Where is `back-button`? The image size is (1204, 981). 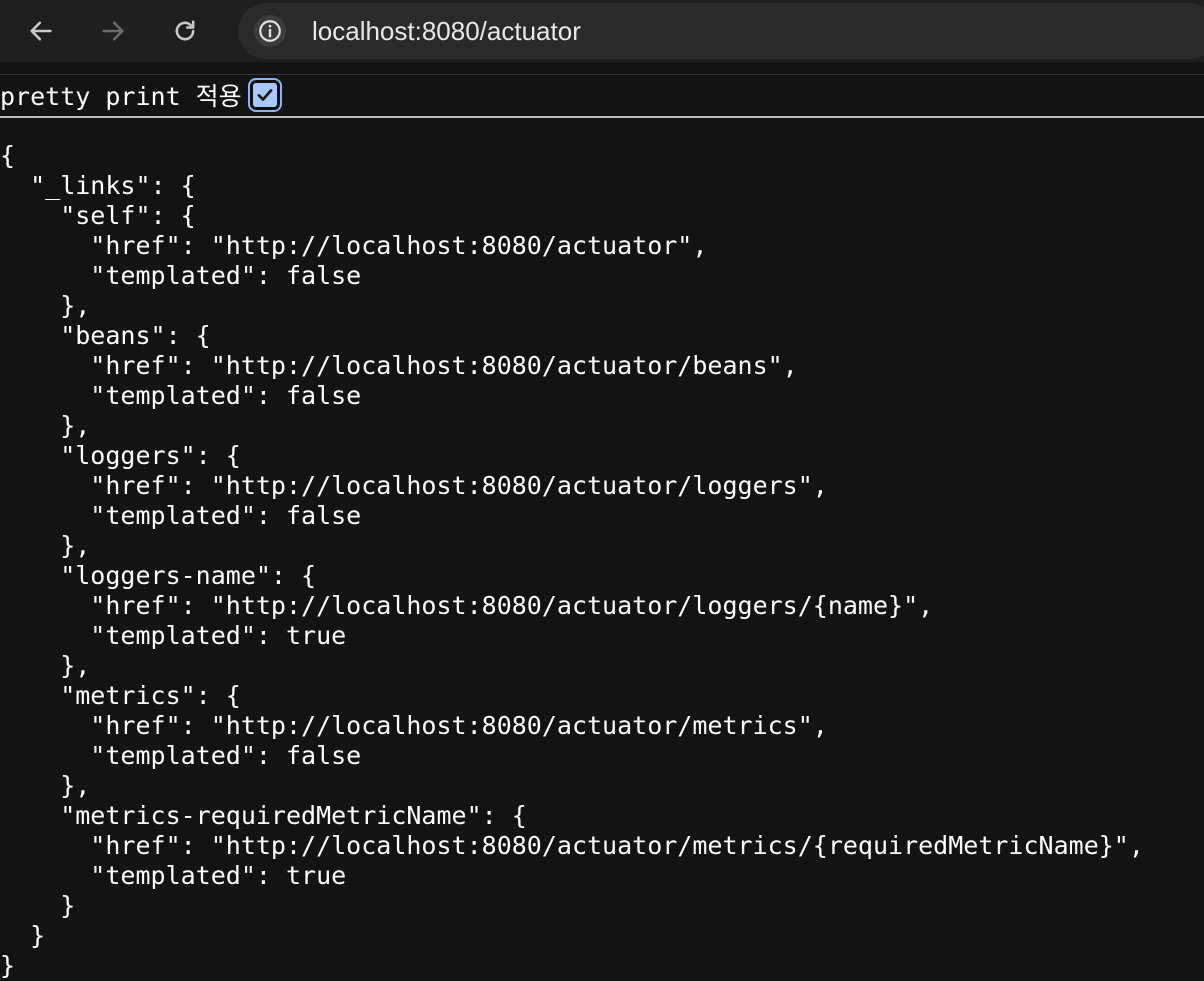 back-button is located at coordinates (41, 31).